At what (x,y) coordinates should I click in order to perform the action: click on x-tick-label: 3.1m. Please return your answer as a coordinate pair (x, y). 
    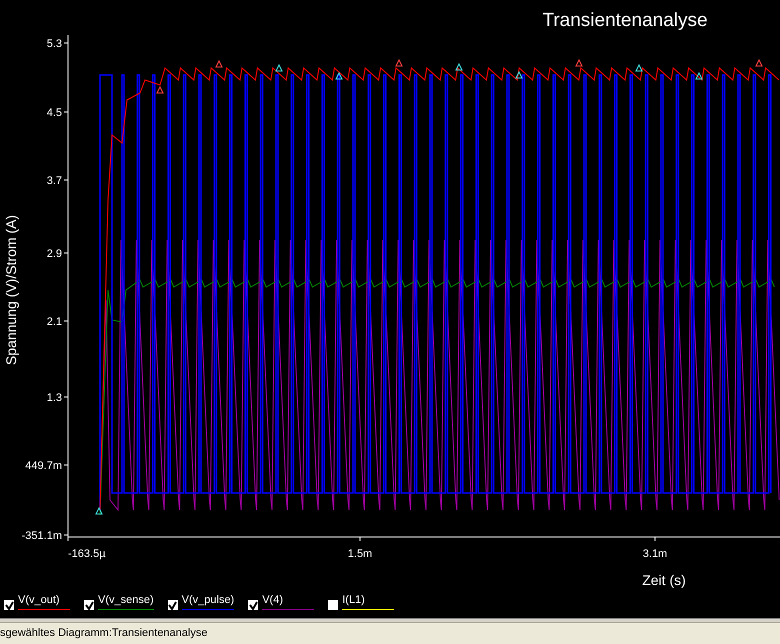
    Looking at the image, I should click on (655, 554).